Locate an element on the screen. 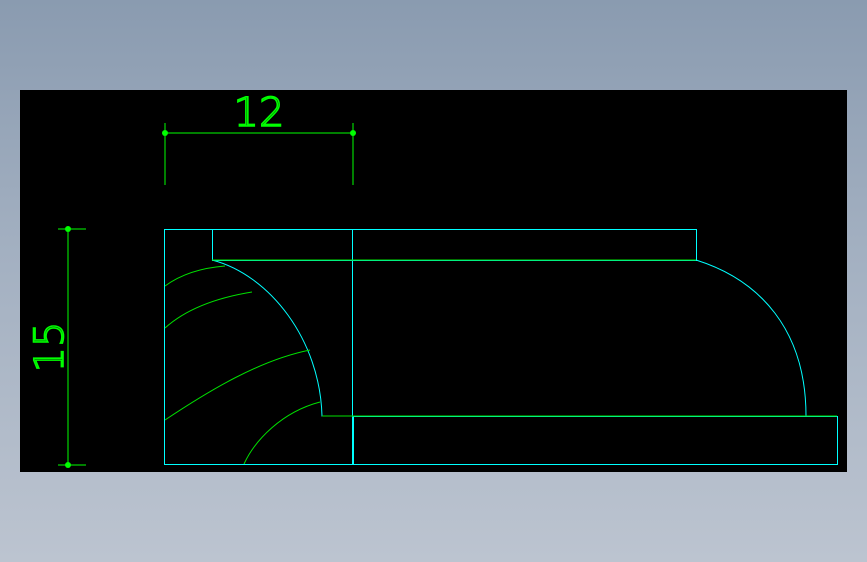 This screenshot has height=562, width=867. horizontal-dimension: 12 is located at coordinates (259, 137).